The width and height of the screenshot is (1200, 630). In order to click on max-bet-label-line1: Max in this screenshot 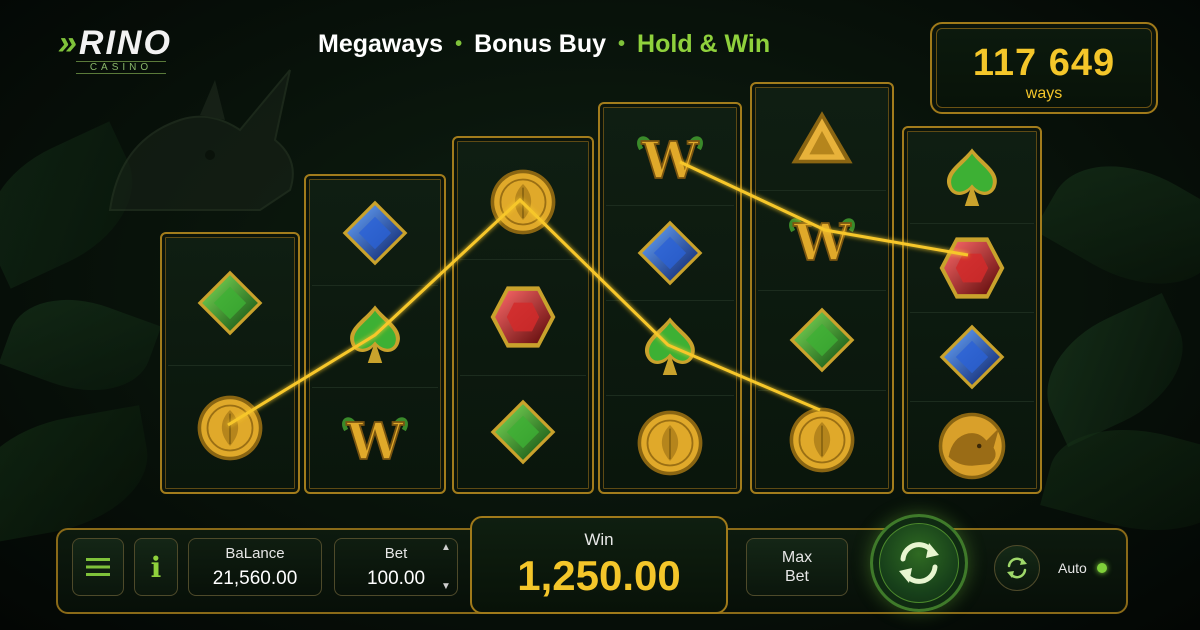, I will do `click(797, 557)`.